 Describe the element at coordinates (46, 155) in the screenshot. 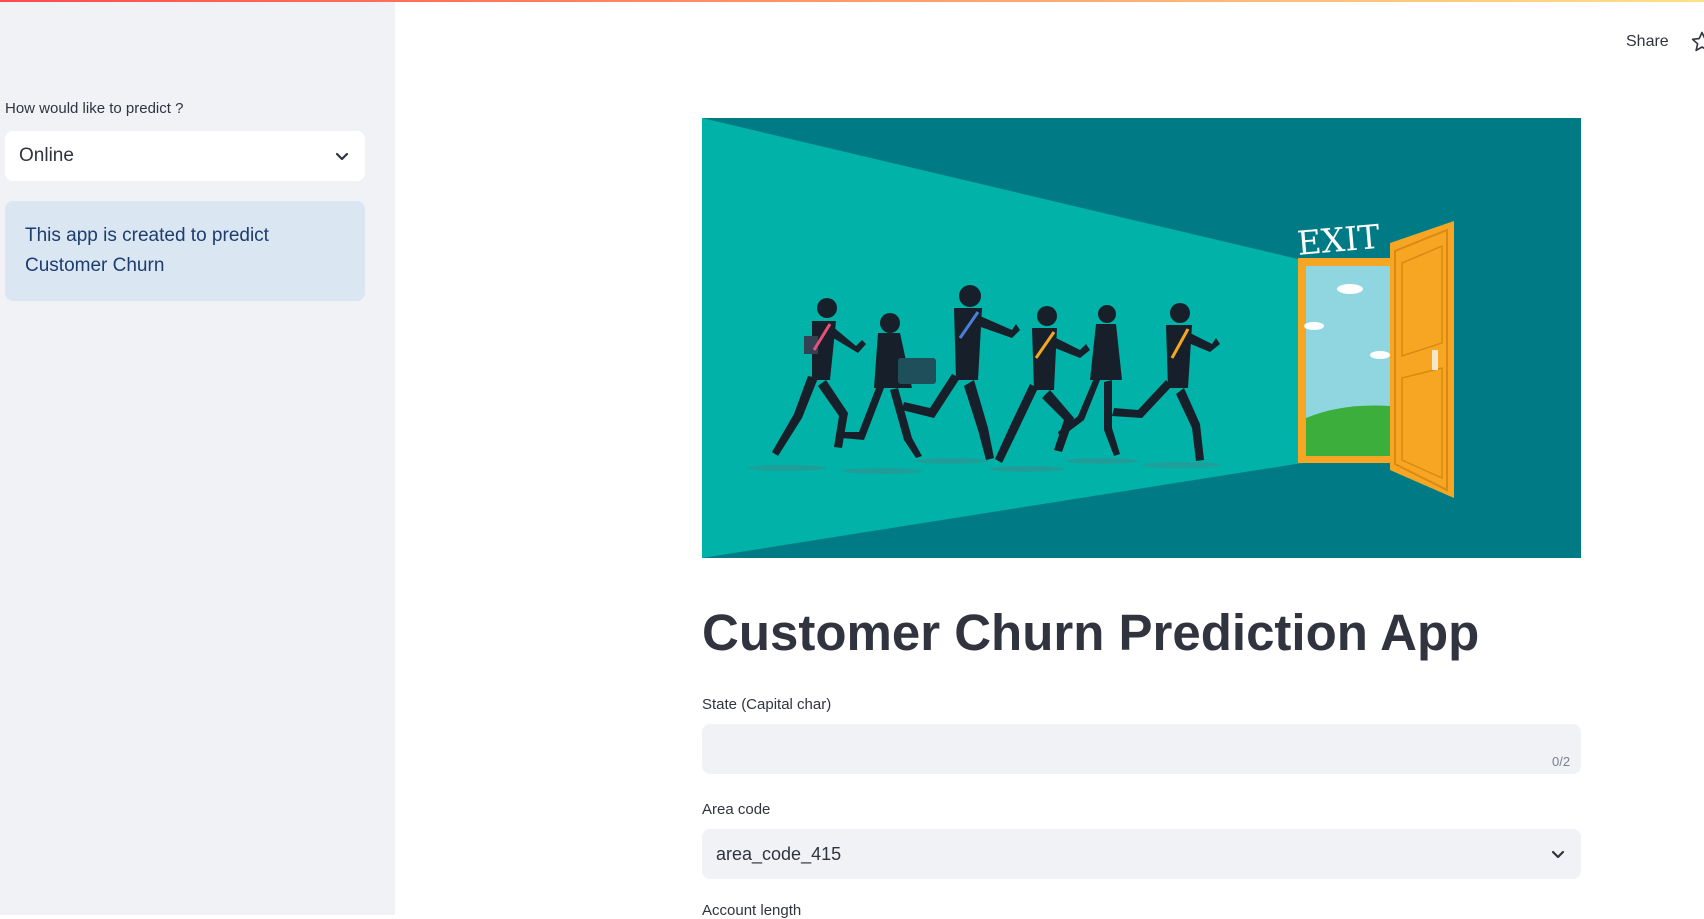

I see `predict-mode-value: Online` at that location.